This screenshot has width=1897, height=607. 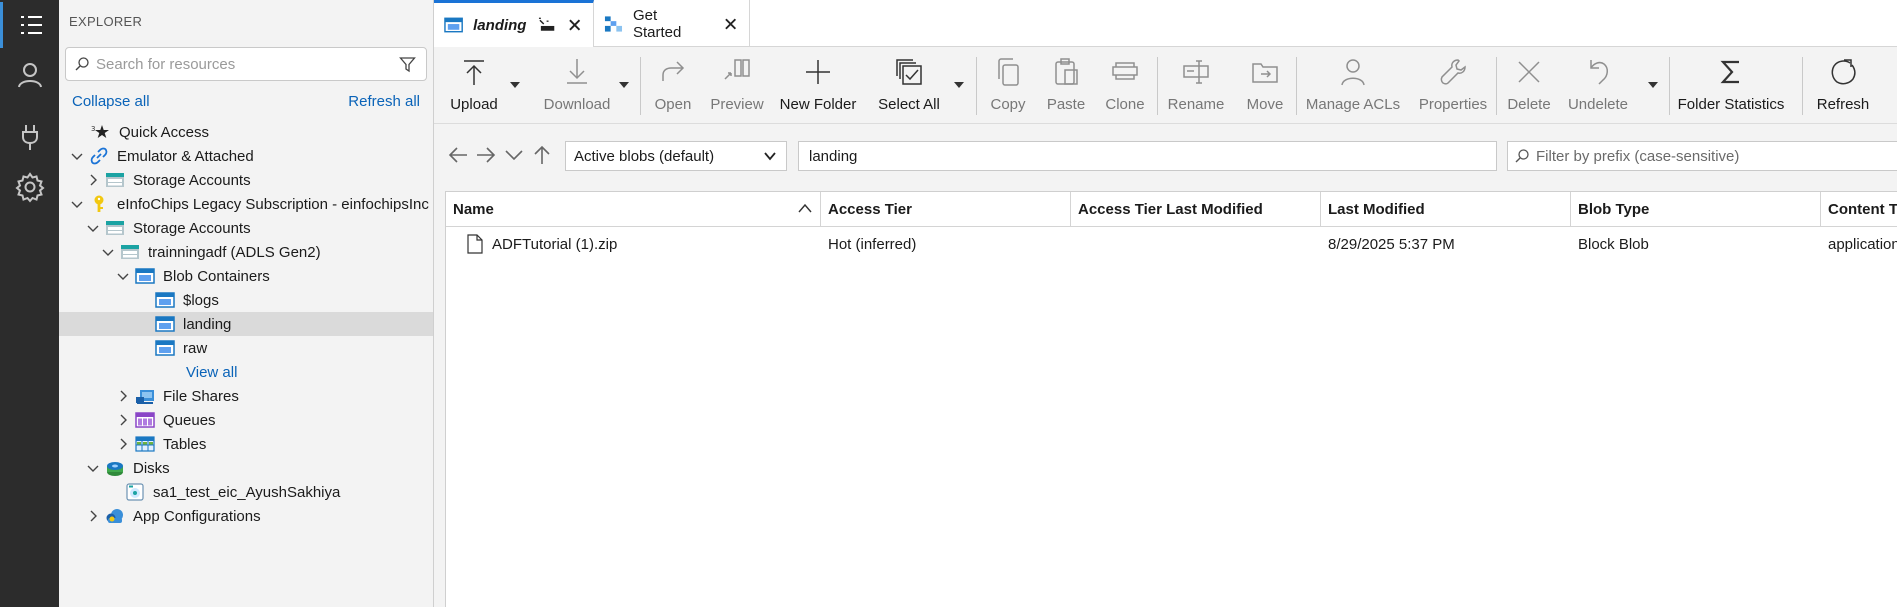 I want to click on column-header-access-tier-last-modified: Access Tier Last Modified, so click(x=1196, y=209).